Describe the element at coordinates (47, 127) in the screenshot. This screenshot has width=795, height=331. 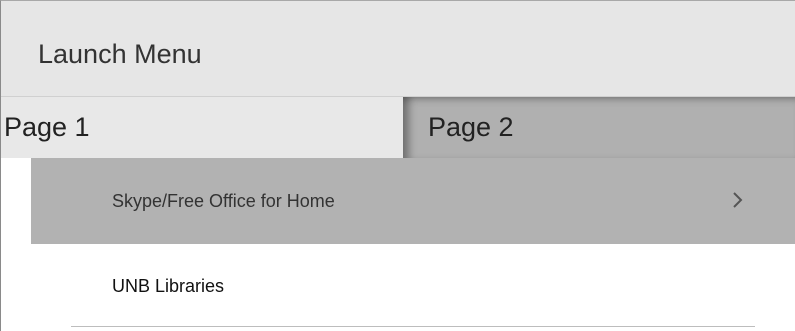
I see `tab-page-1-label: Page 1` at that location.